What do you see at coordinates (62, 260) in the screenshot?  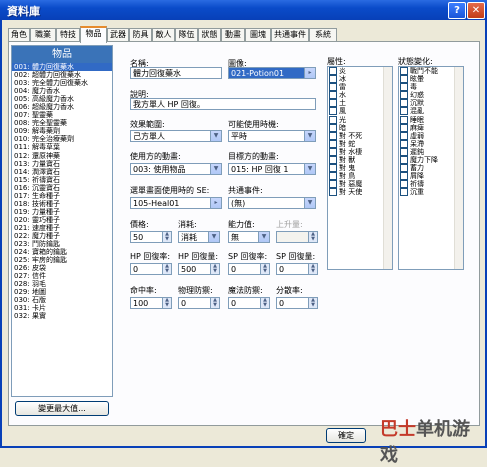 I see `list-item: 025: 牢房的鑰匙` at bounding box center [62, 260].